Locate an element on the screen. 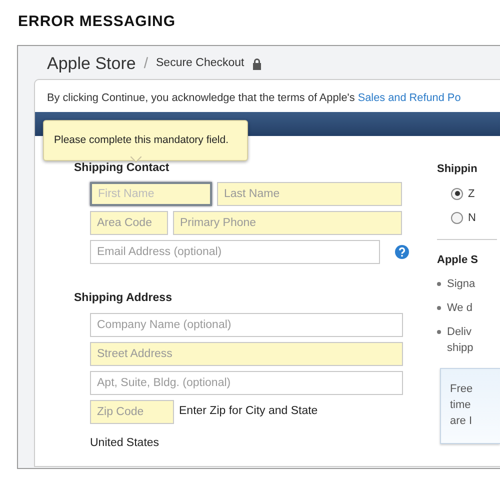 The width and height of the screenshot is (500, 496). bullet-text: Signa is located at coordinates (461, 284).